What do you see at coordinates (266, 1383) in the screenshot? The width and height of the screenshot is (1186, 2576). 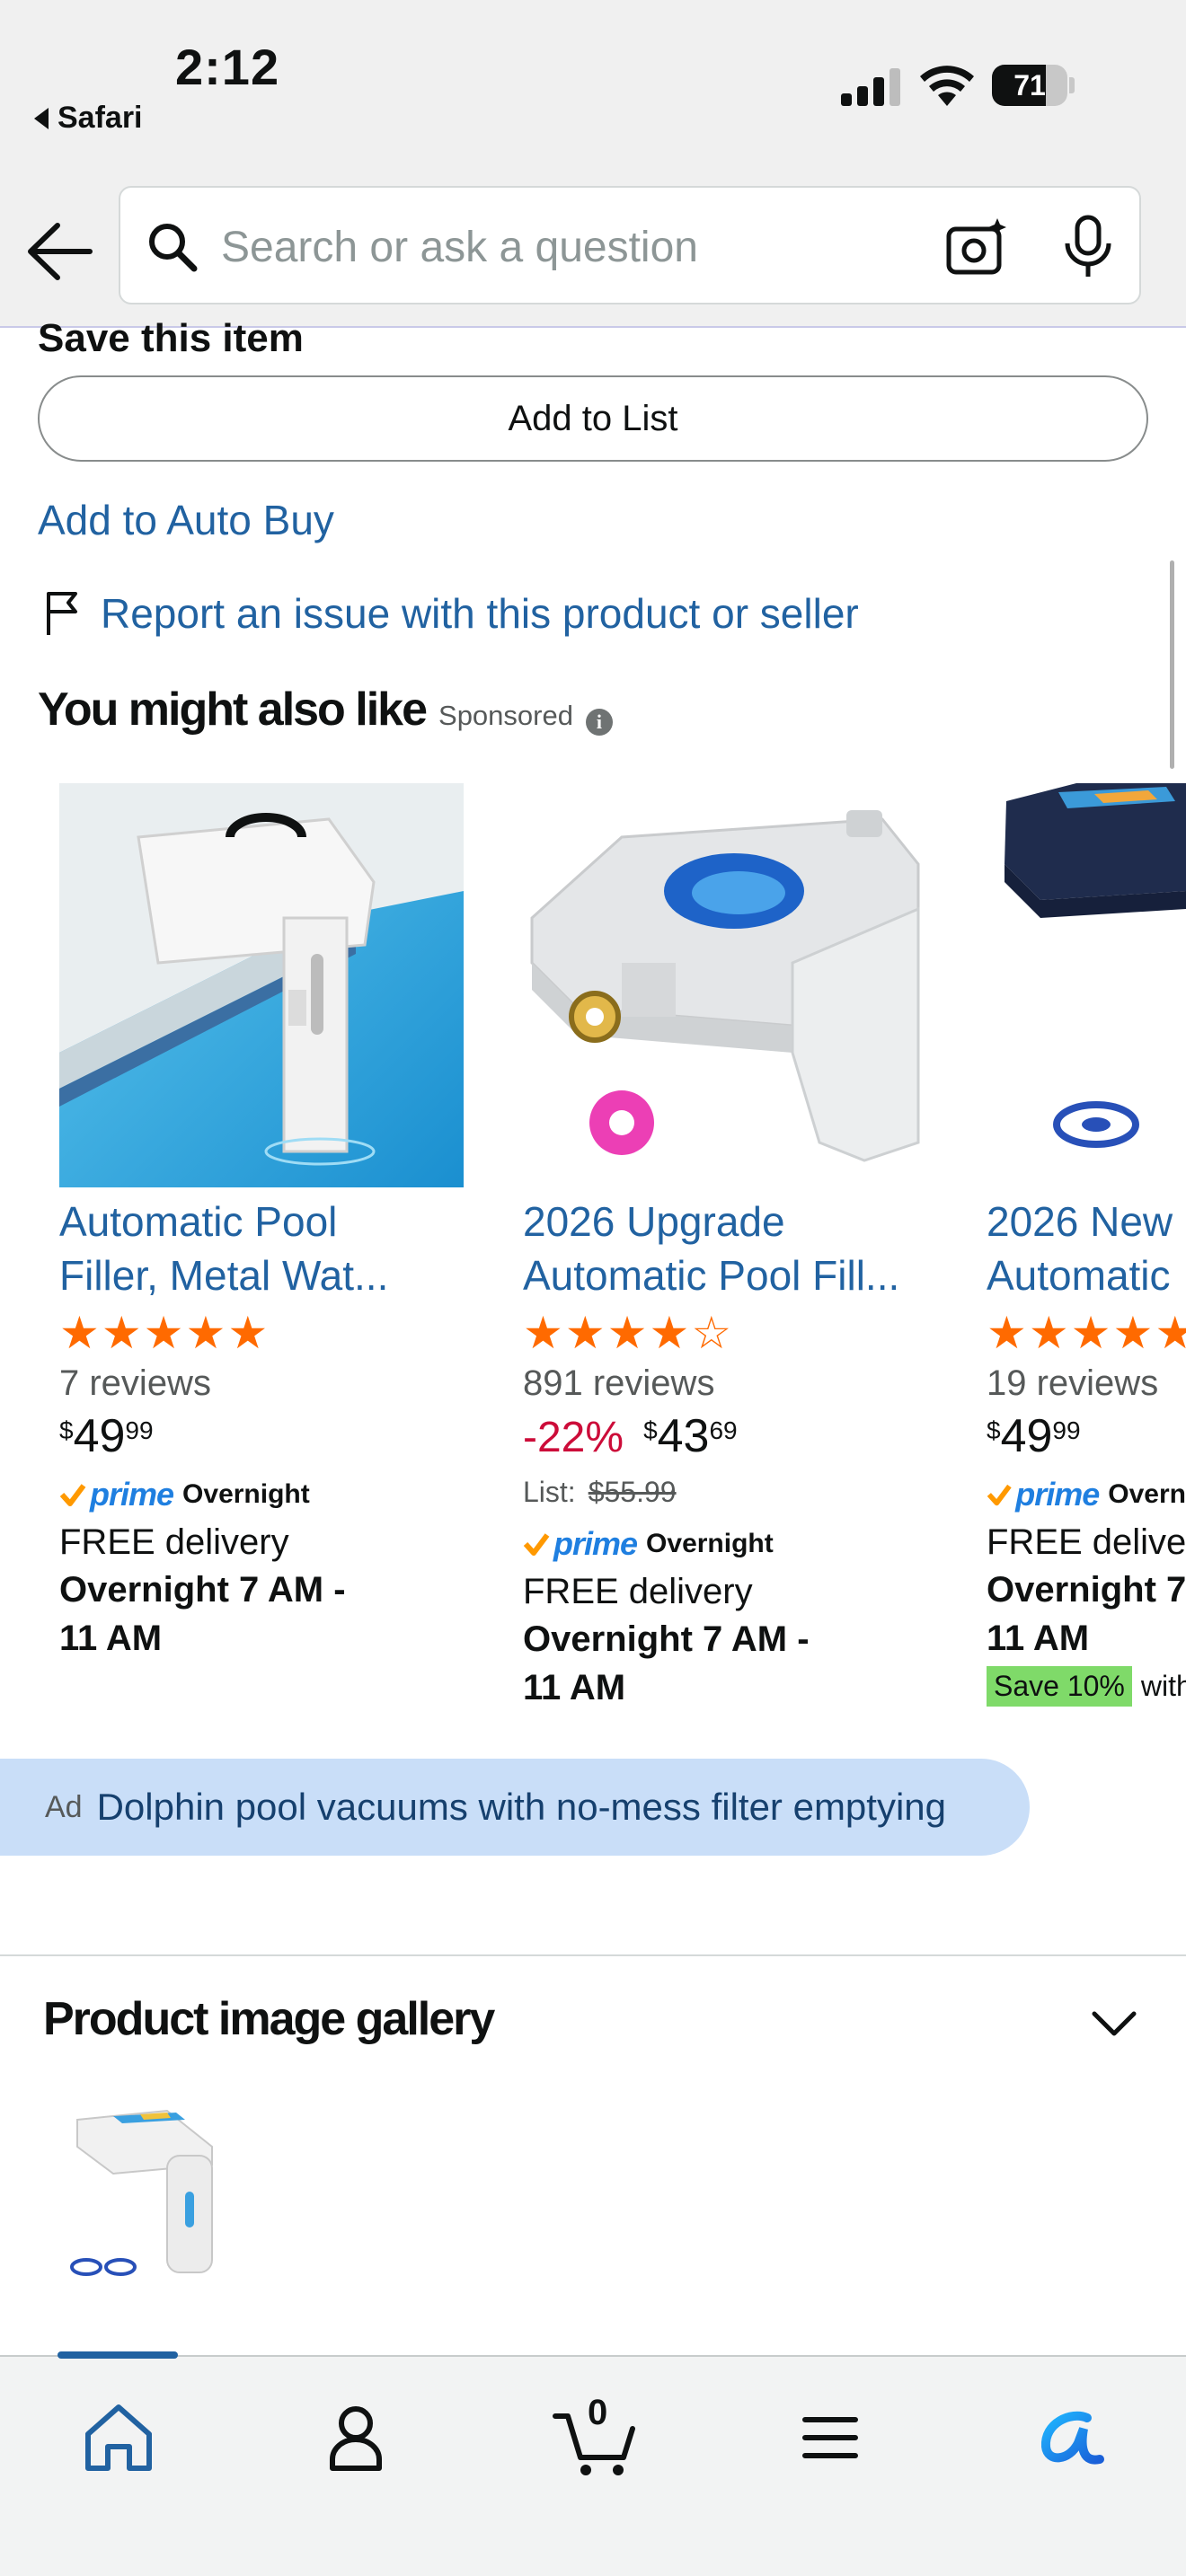 I see `review-count: 7 reviews` at bounding box center [266, 1383].